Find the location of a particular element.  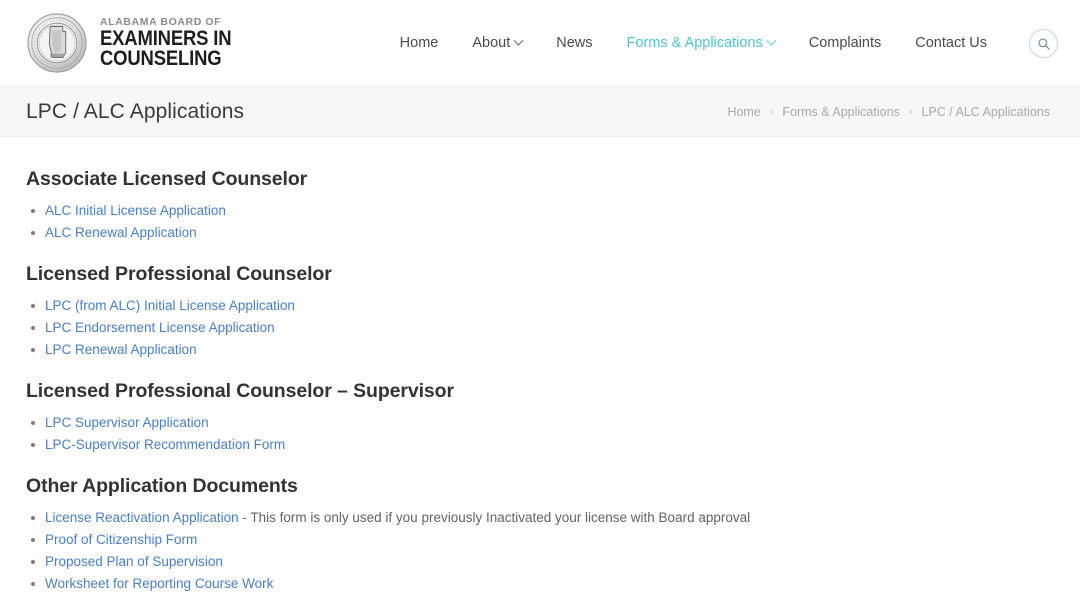

list-item: LPC Endorsement License Application is located at coordinates (540, 328).